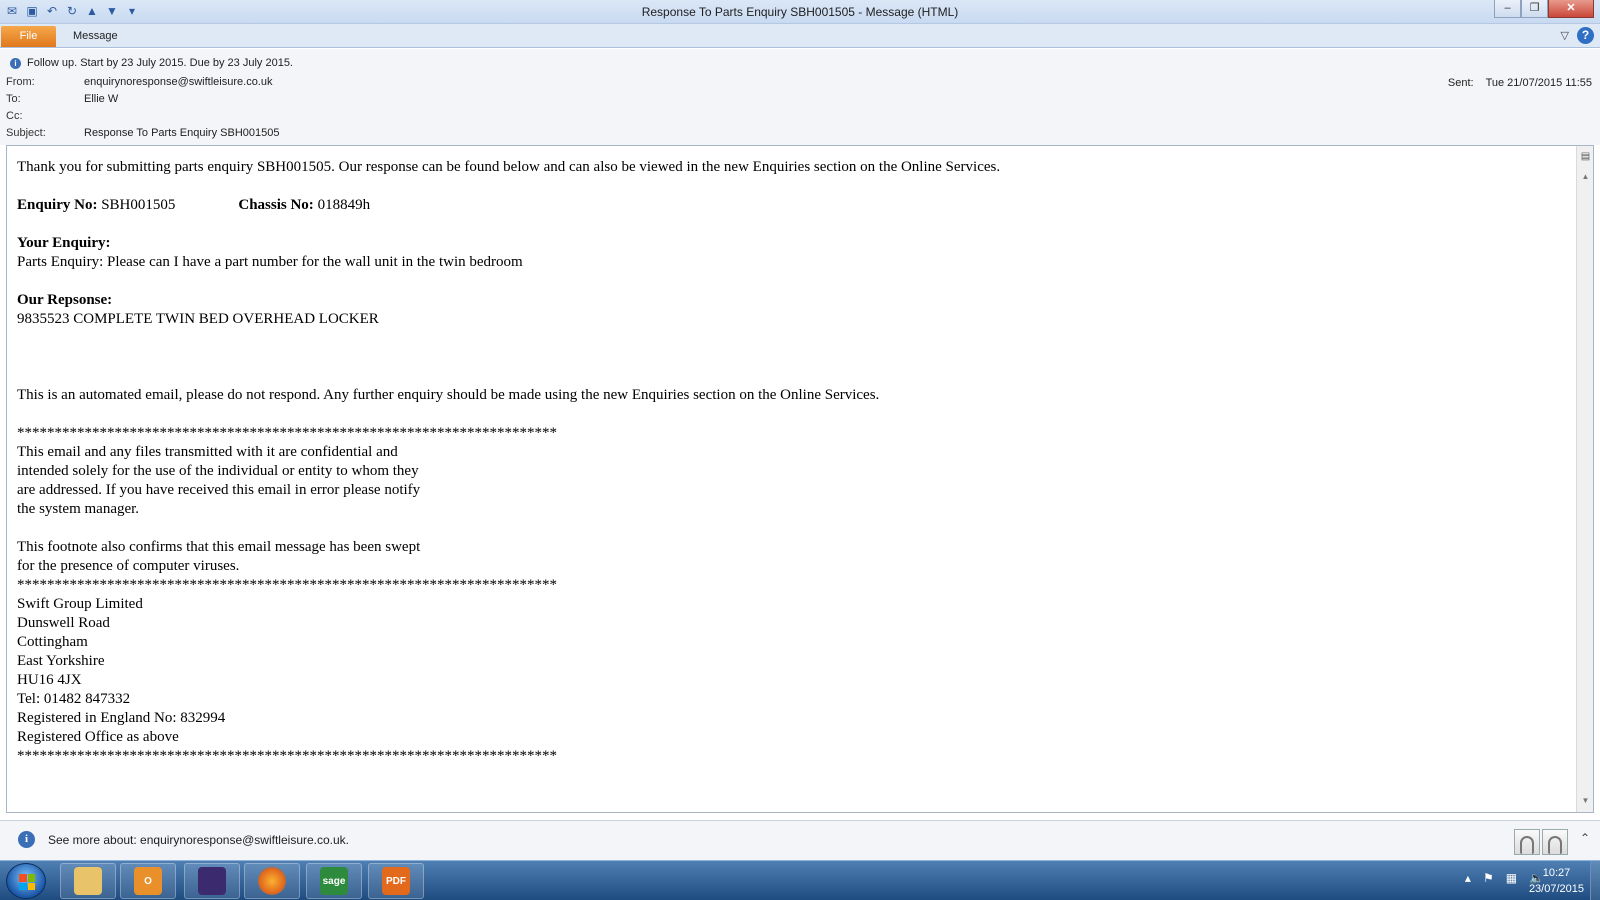 The image size is (1600, 900). I want to click on firefox-icon, so click(272, 881).